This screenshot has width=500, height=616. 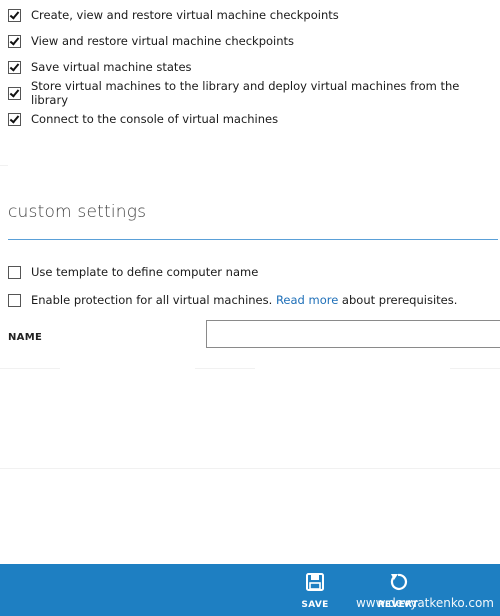 What do you see at coordinates (111, 67) in the screenshot?
I see `permission-label: Save virtual machine states` at bounding box center [111, 67].